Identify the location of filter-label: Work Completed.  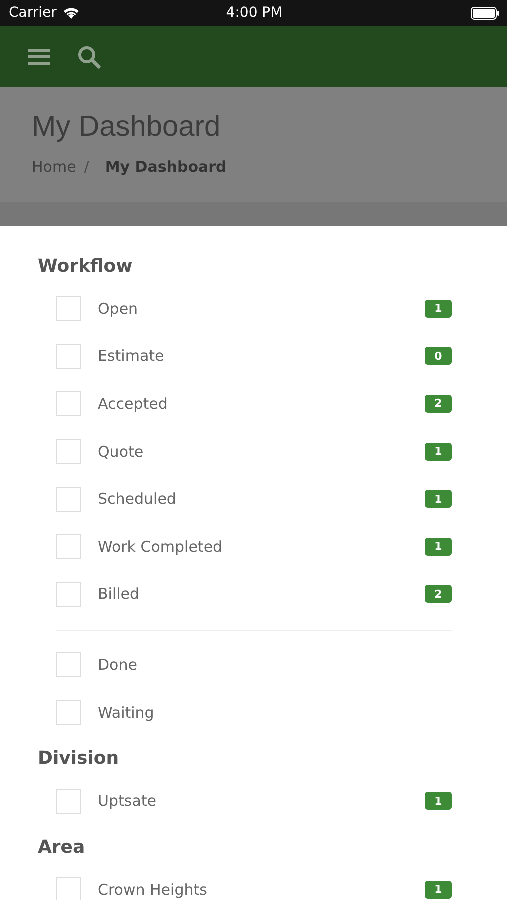
(161, 547).